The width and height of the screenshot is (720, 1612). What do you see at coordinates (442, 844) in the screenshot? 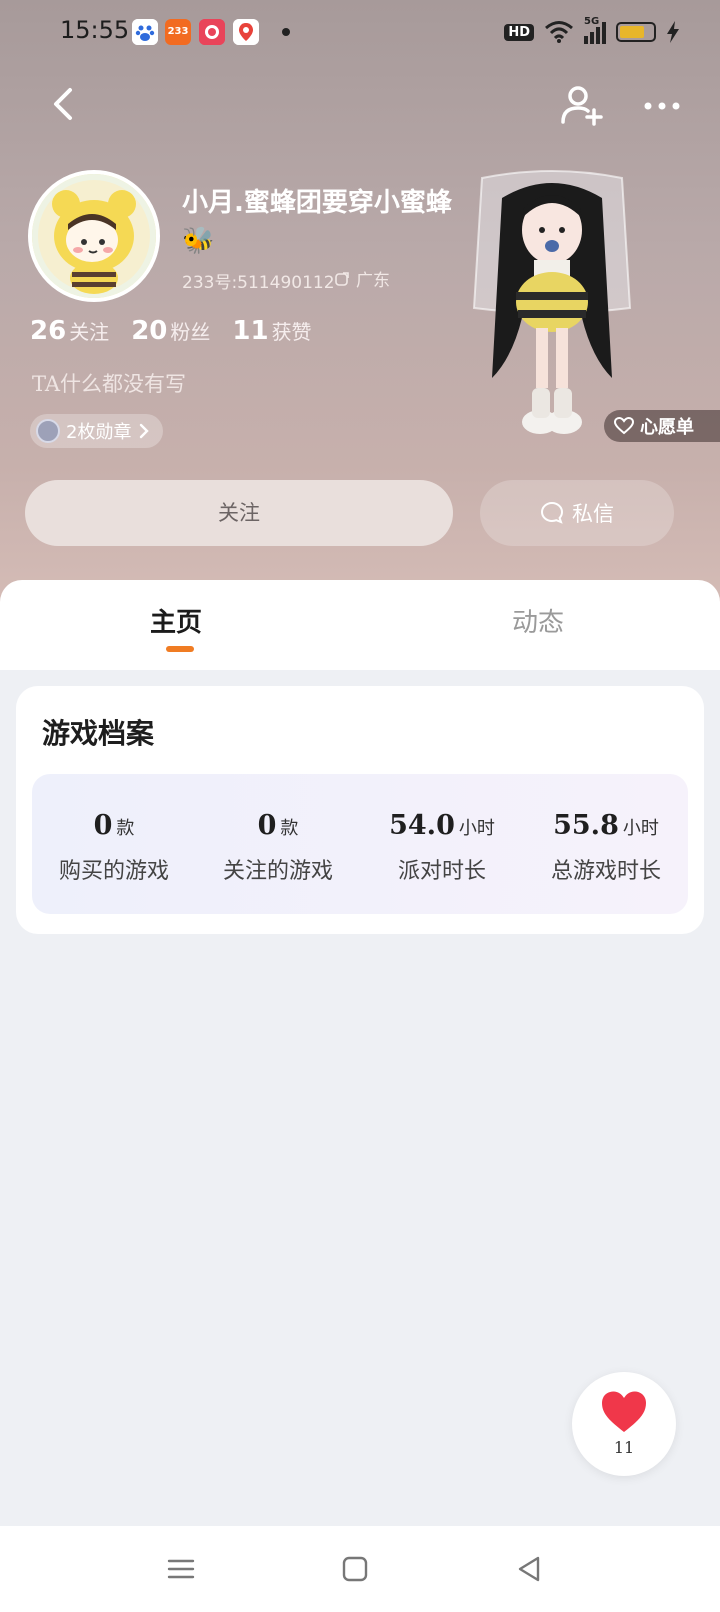
I see `party-time-stat: 54.0 小时 派对时长` at bounding box center [442, 844].